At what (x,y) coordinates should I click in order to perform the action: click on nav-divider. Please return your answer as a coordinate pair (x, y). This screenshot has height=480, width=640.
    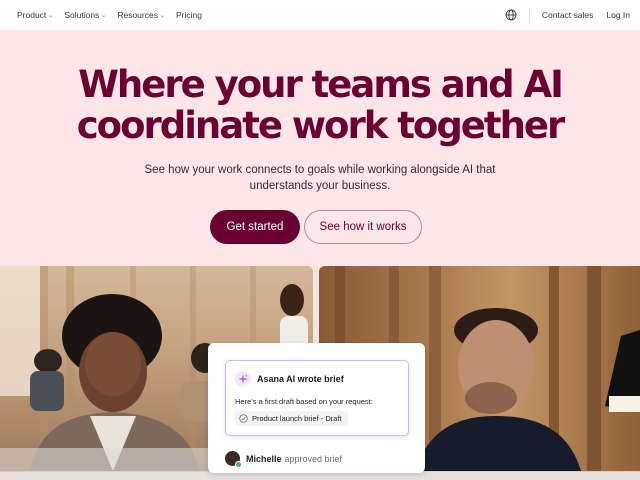
    Looking at the image, I should click on (529, 15).